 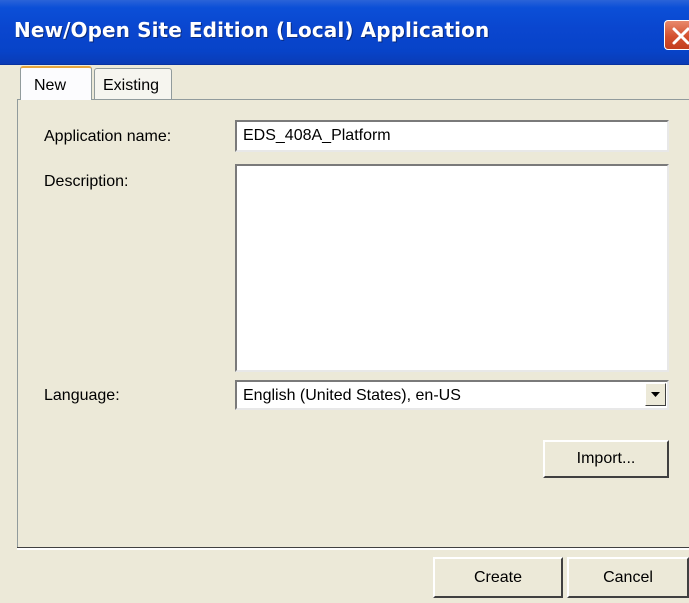 I want to click on tab-new: New, so click(x=56, y=83).